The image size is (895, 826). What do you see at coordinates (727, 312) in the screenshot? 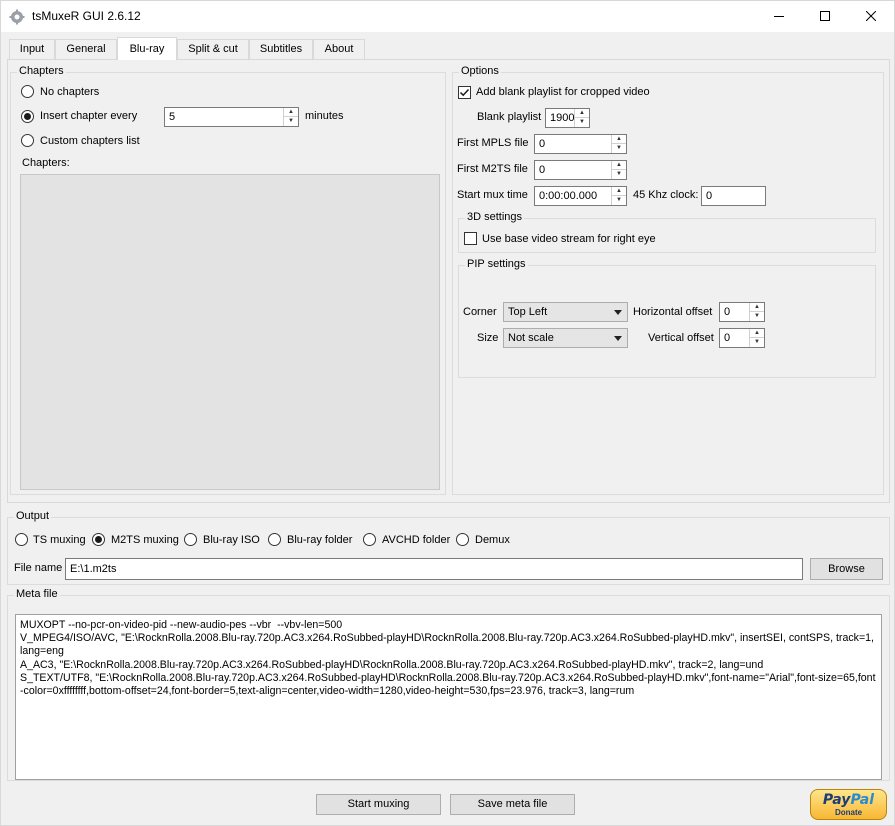
I see `horizontal-offset-value: 0` at bounding box center [727, 312].